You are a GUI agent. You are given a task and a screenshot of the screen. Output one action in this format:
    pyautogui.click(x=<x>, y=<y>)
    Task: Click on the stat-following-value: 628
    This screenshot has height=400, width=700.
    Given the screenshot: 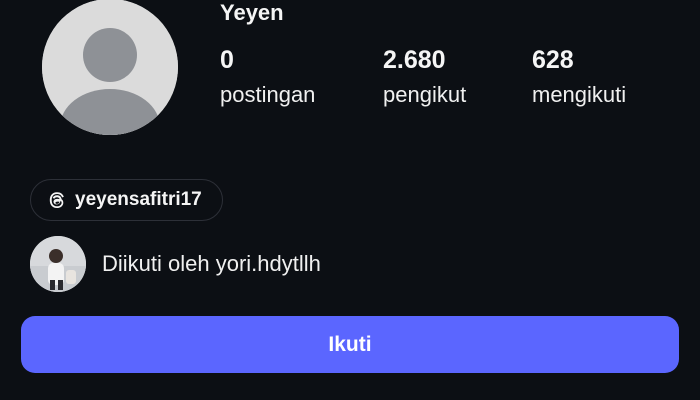 What is the action you would take?
    pyautogui.click(x=553, y=60)
    